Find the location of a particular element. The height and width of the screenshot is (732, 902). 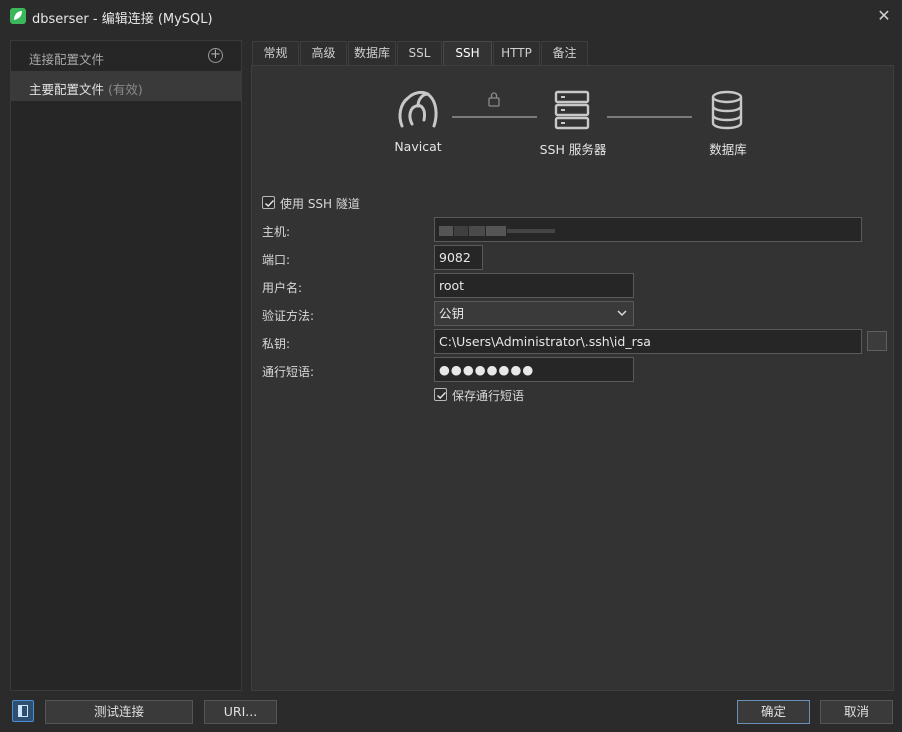

port-label: 端口: is located at coordinates (276, 260).